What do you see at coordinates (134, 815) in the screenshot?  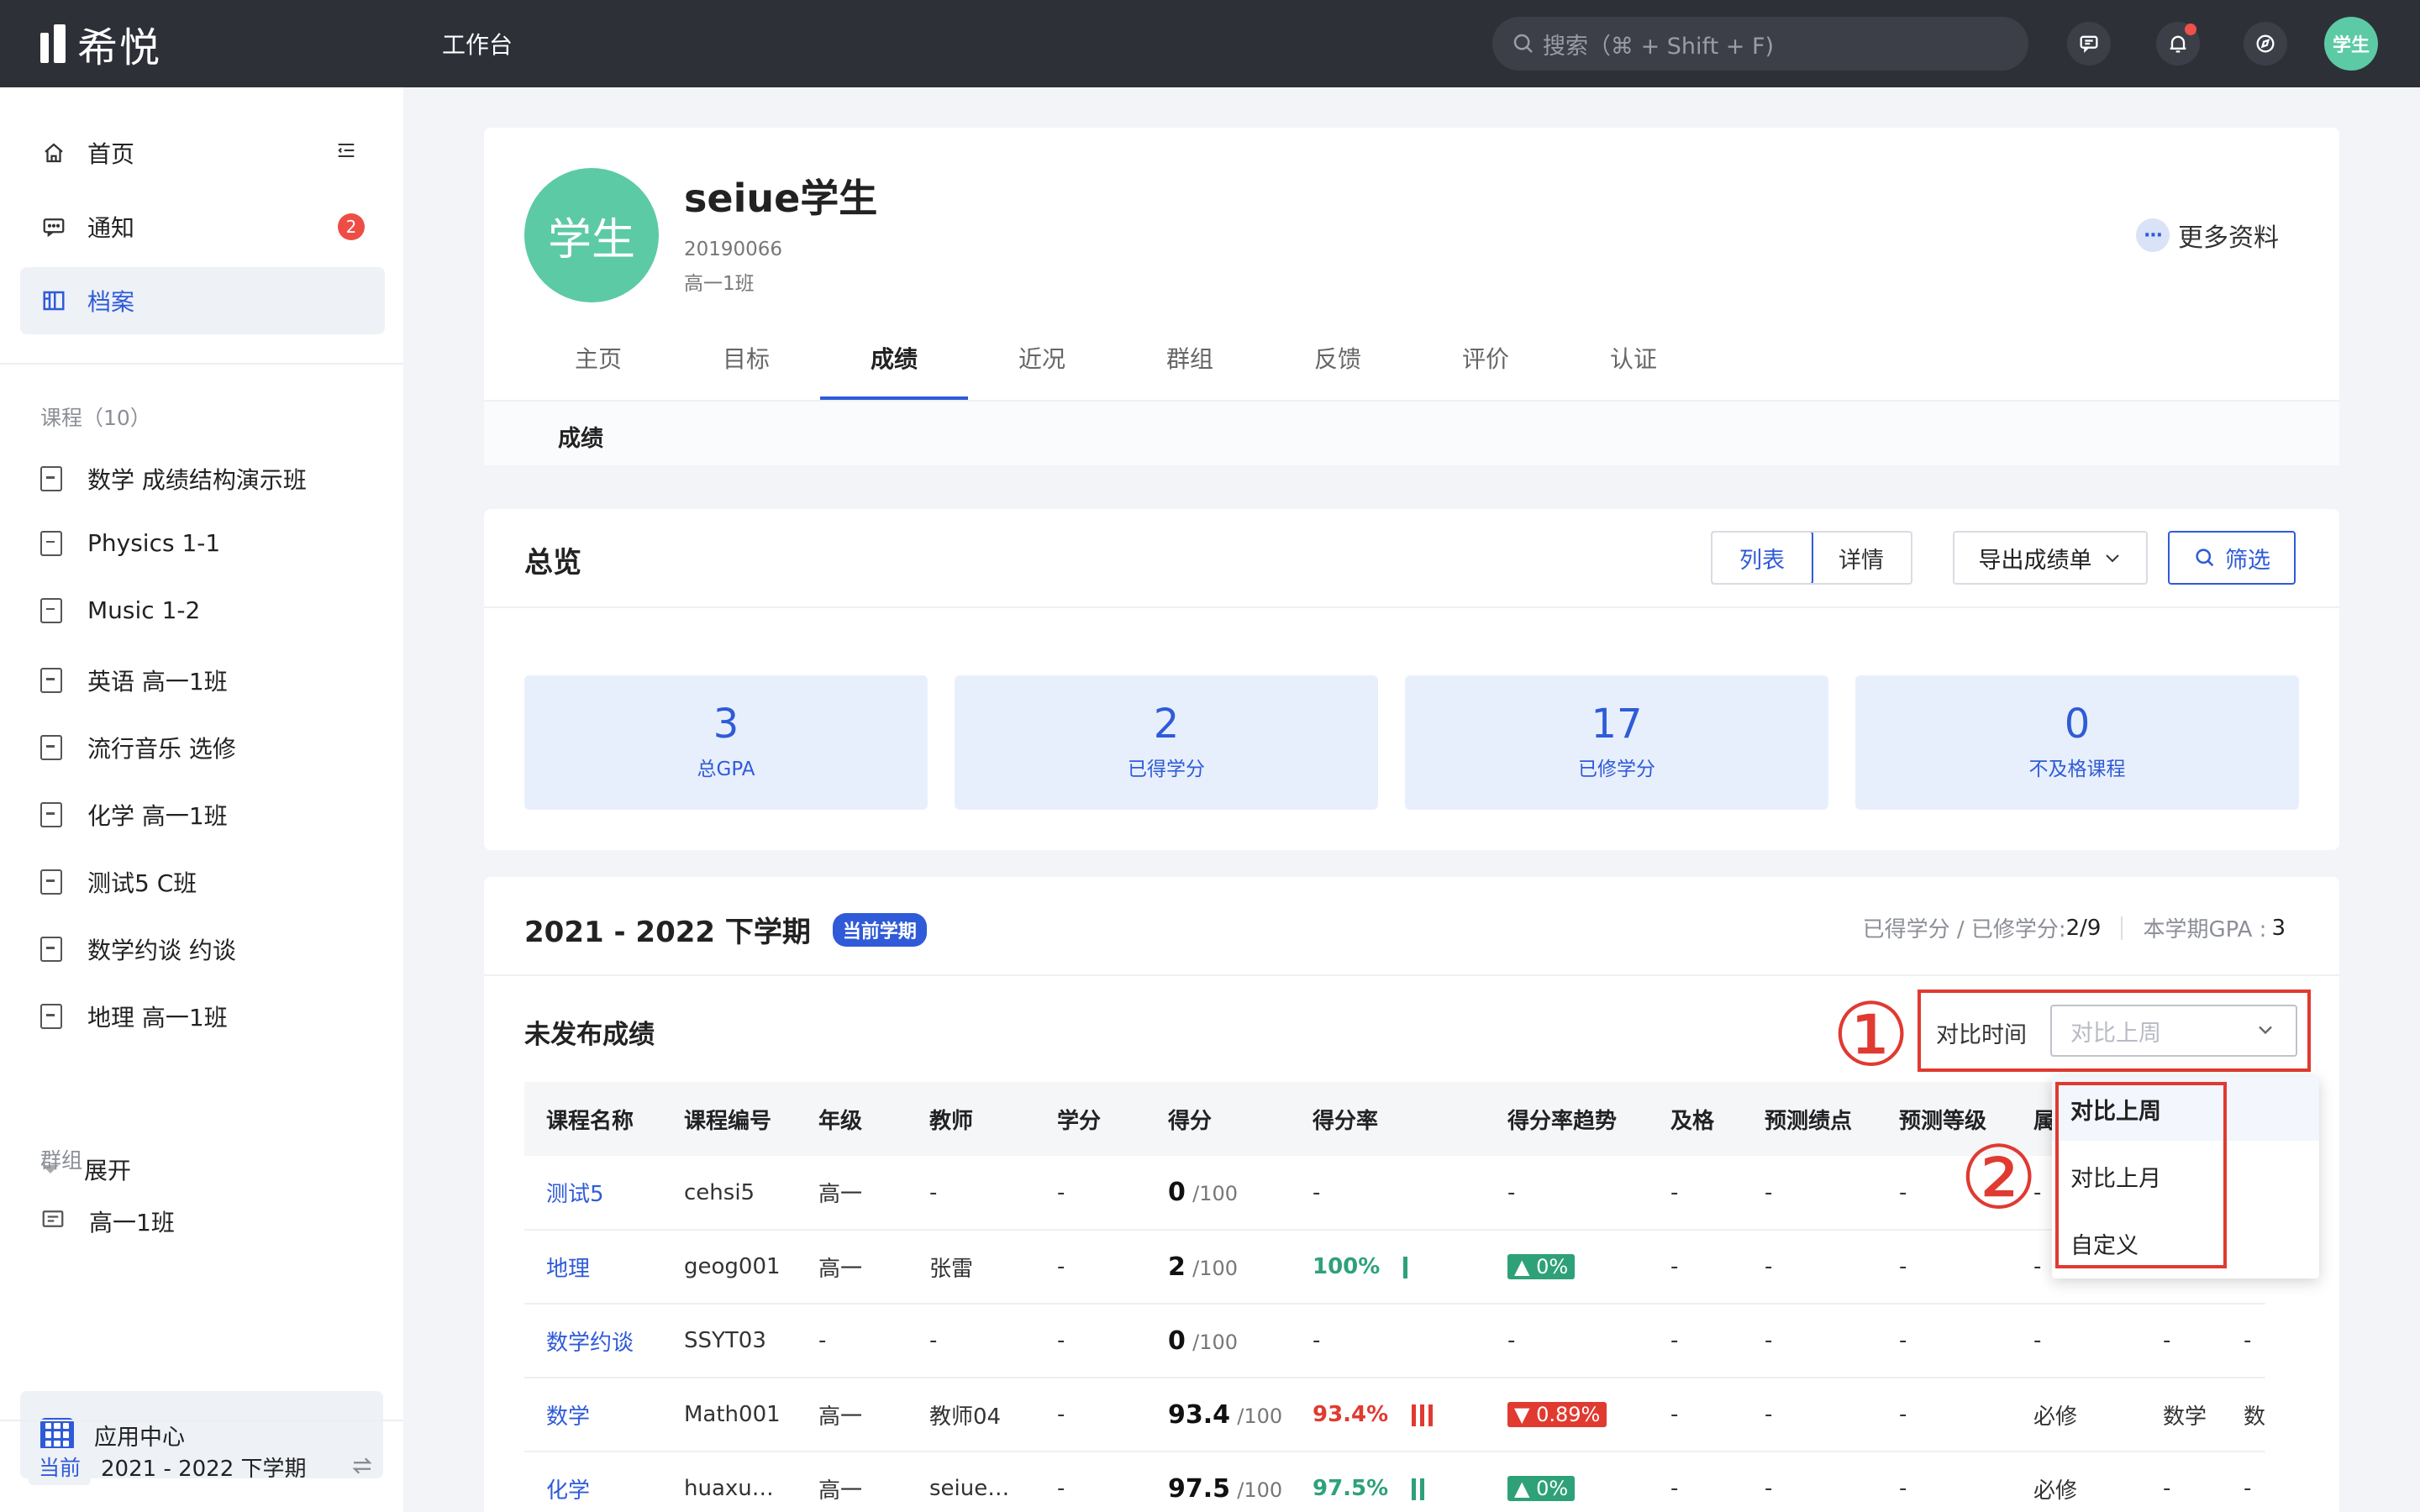 I see `course-item: 化学 高一1班` at bounding box center [134, 815].